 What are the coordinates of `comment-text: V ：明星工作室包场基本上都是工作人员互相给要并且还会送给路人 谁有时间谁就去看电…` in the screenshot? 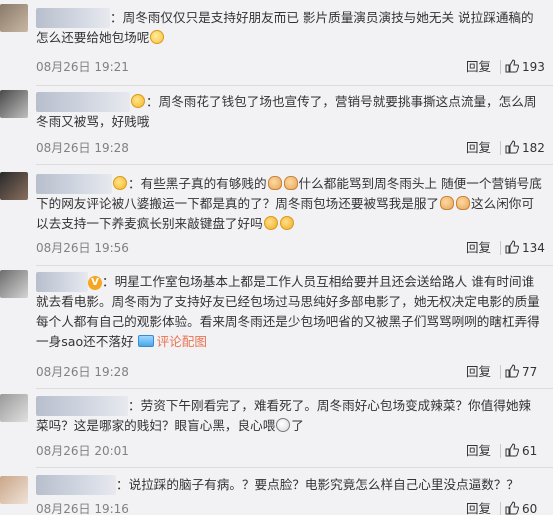 It's located at (288, 311).